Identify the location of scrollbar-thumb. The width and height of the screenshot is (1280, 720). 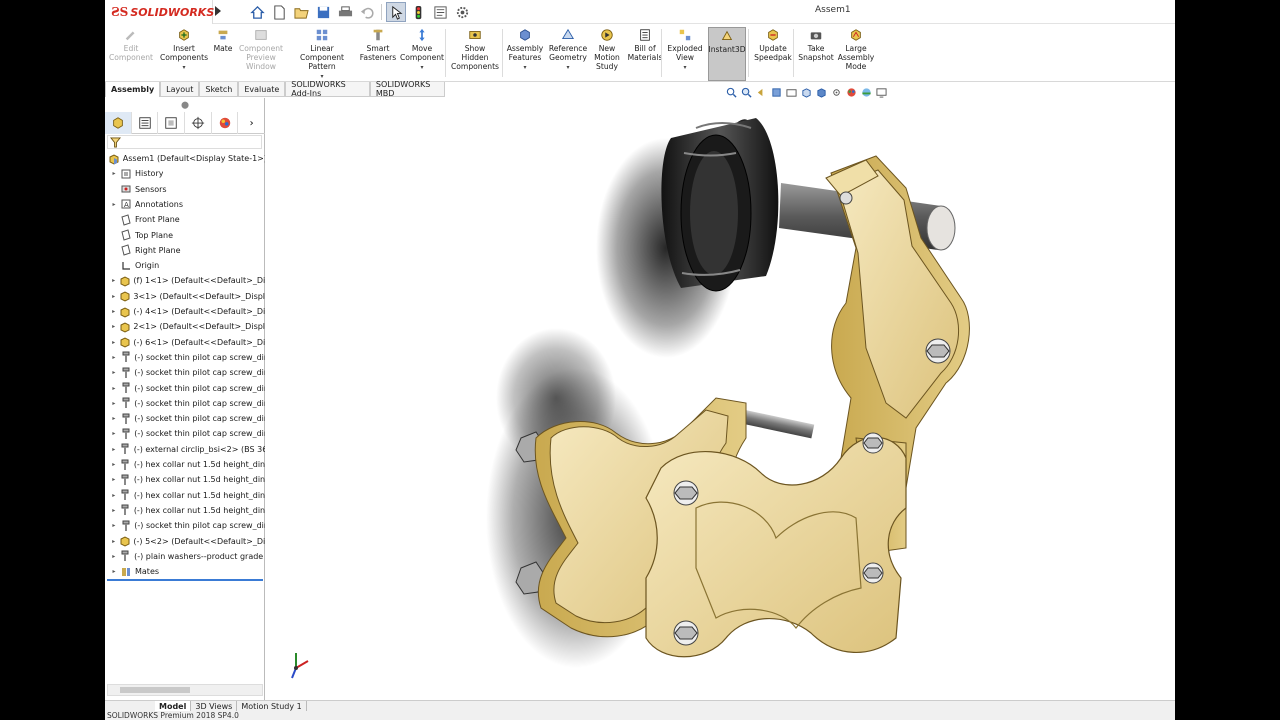
(155, 690).